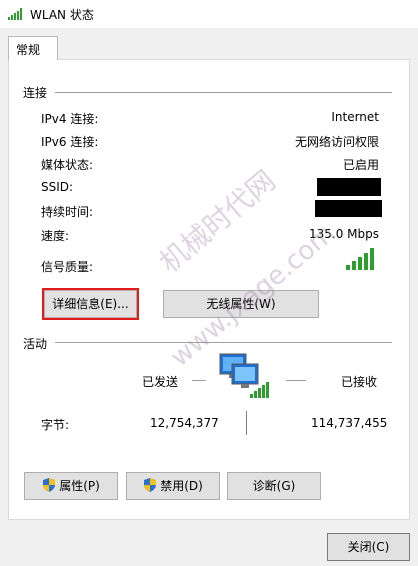 The width and height of the screenshot is (418, 566). Describe the element at coordinates (244, 375) in the screenshot. I see `network-computers-icon` at that location.